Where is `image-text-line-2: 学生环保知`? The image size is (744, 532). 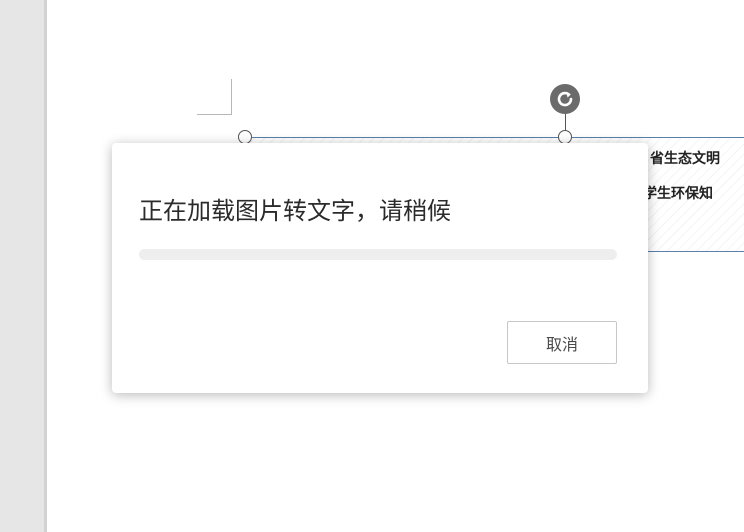
image-text-line-2: 学生环保知 is located at coordinates (678, 194).